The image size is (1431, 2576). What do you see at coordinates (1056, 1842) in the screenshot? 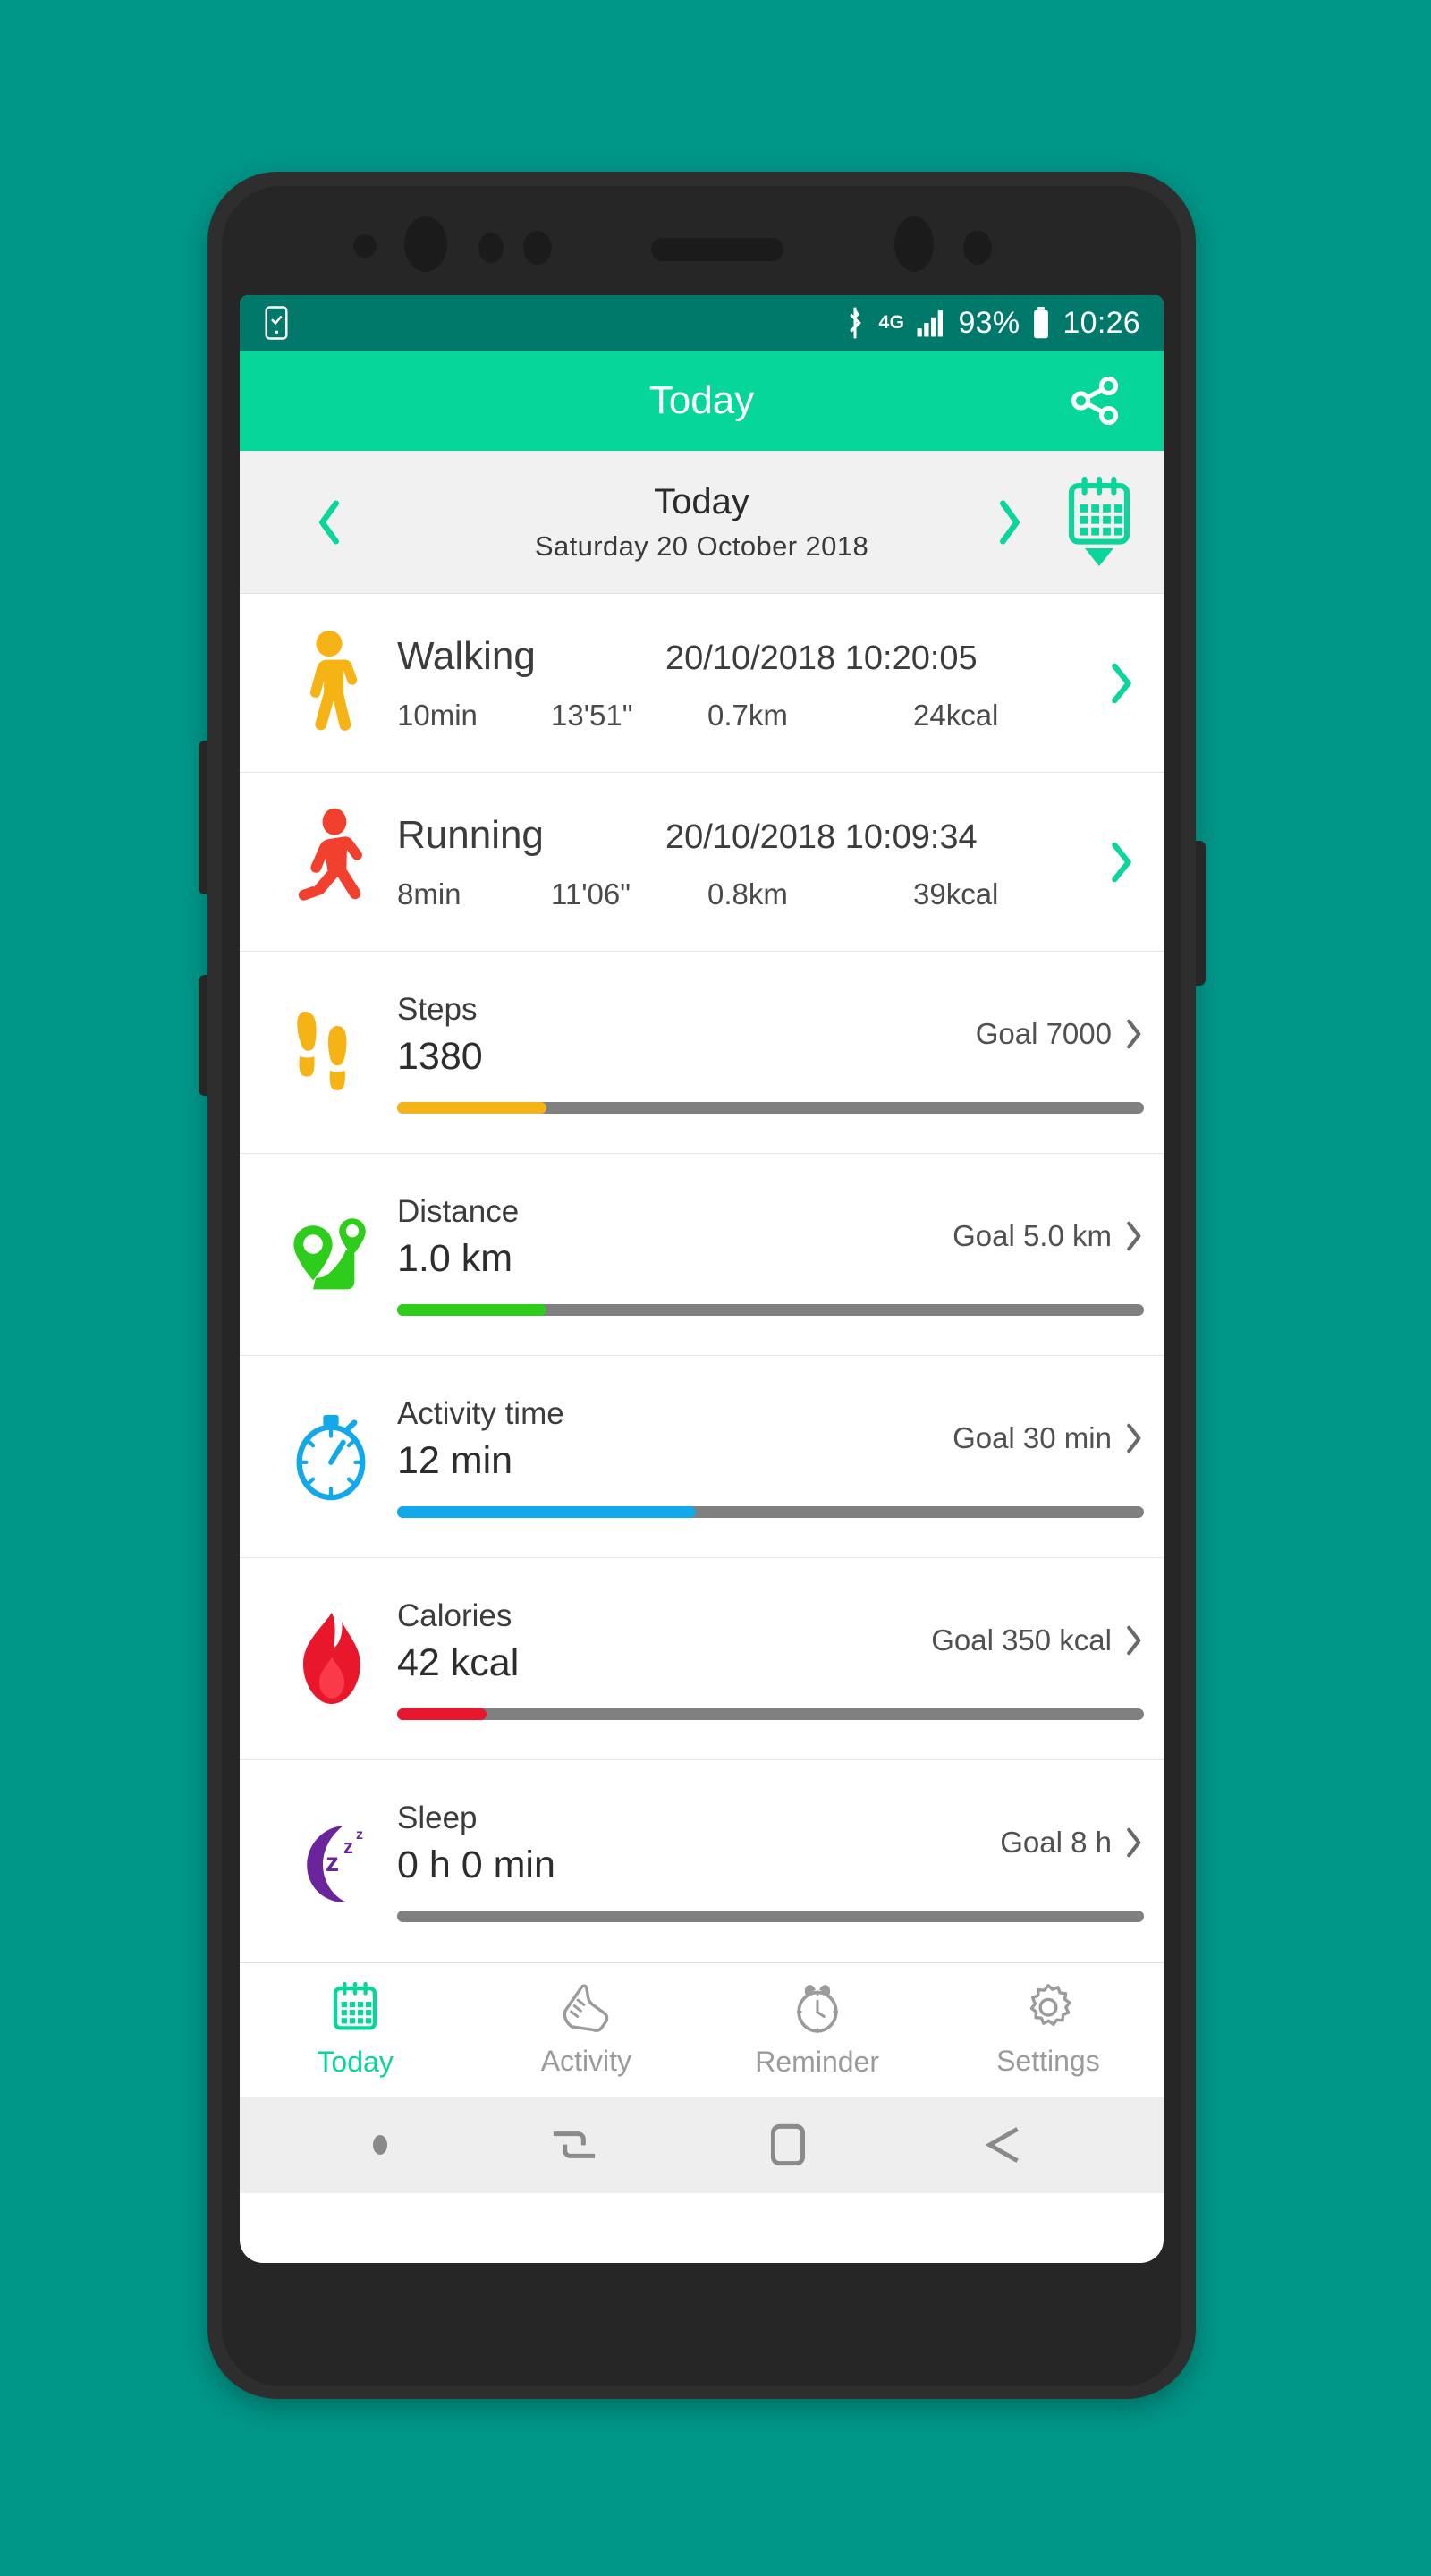
I see `metric-goal-label: Goal 8 h` at bounding box center [1056, 1842].